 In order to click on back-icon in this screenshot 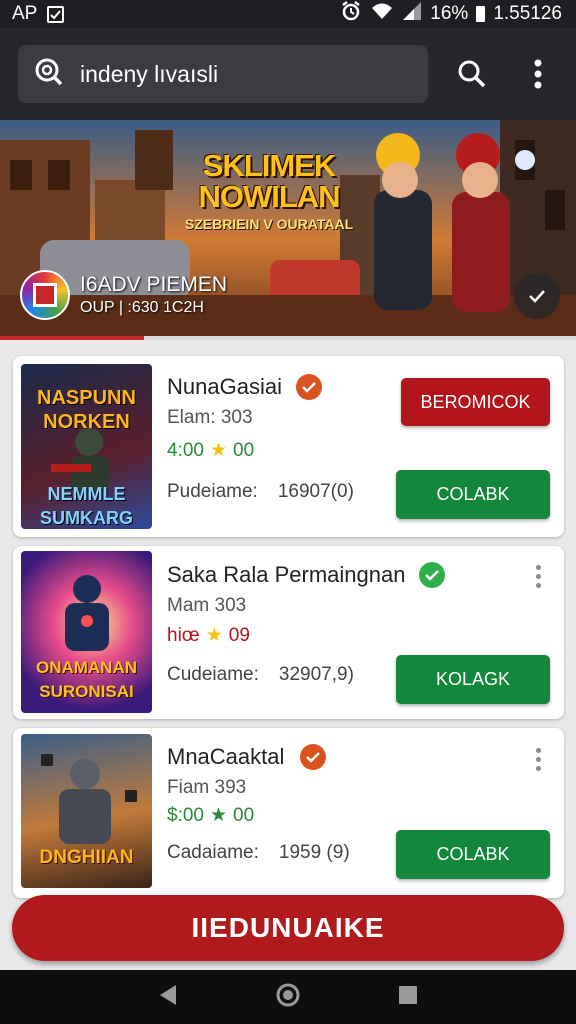, I will do `click(168, 994)`.